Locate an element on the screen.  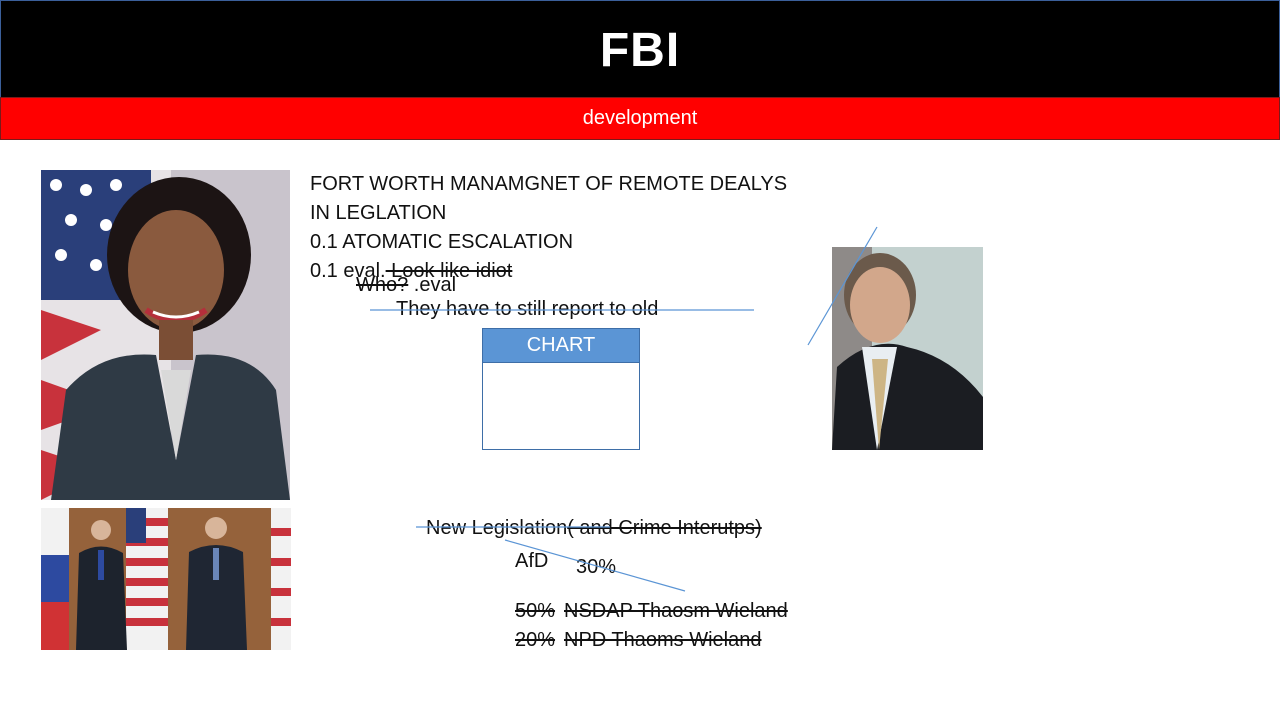
report-line: They have to still report to old is located at coordinates (527, 309).